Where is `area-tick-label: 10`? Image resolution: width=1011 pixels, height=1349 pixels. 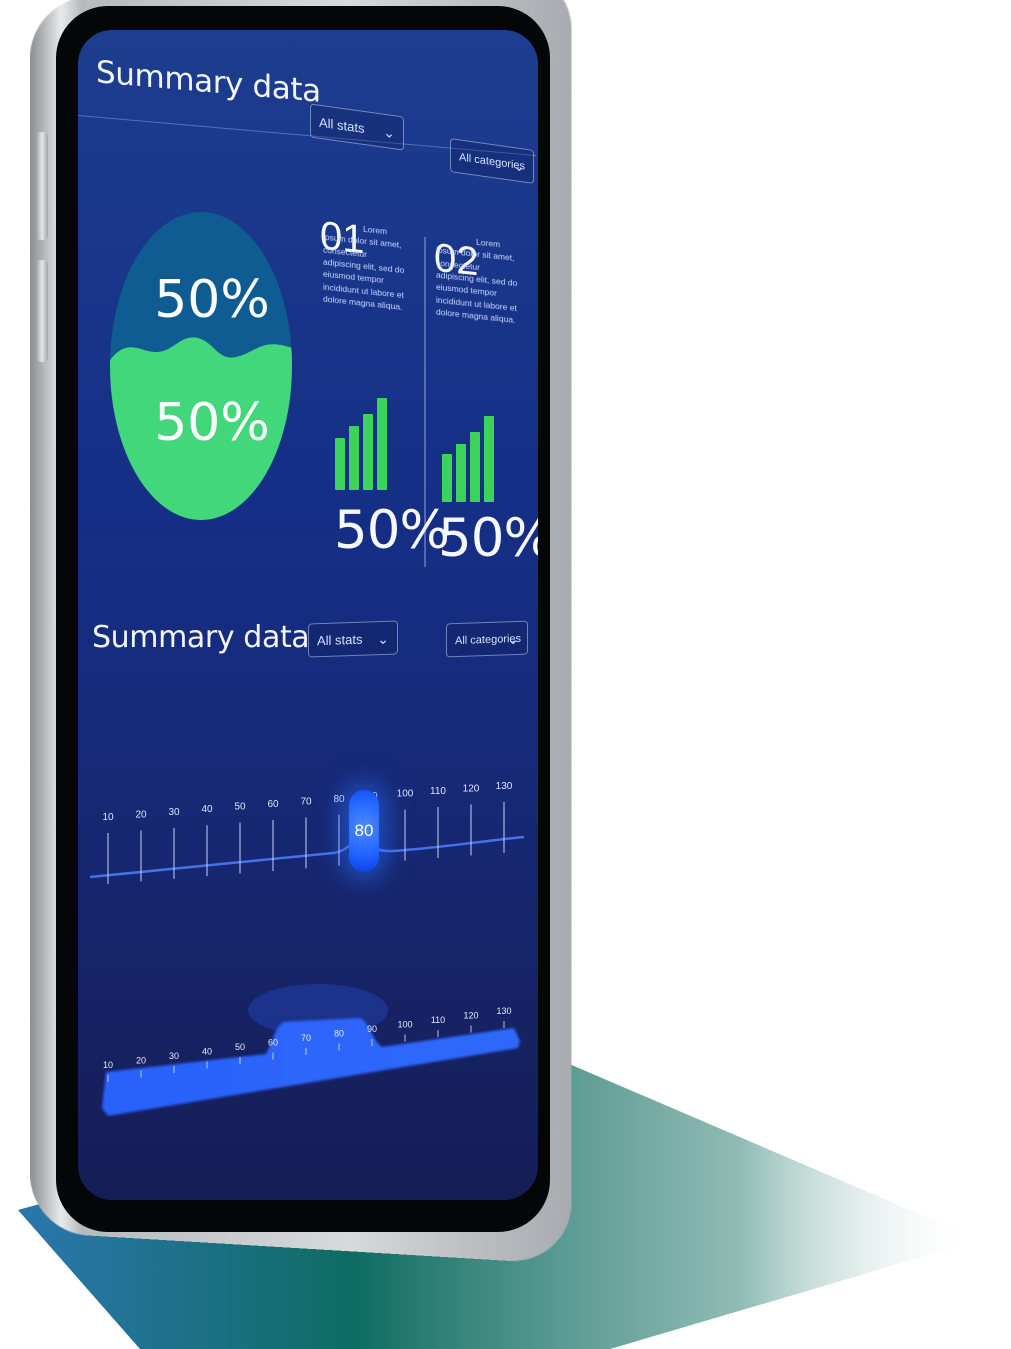
area-tick-label: 10 is located at coordinates (108, 1065).